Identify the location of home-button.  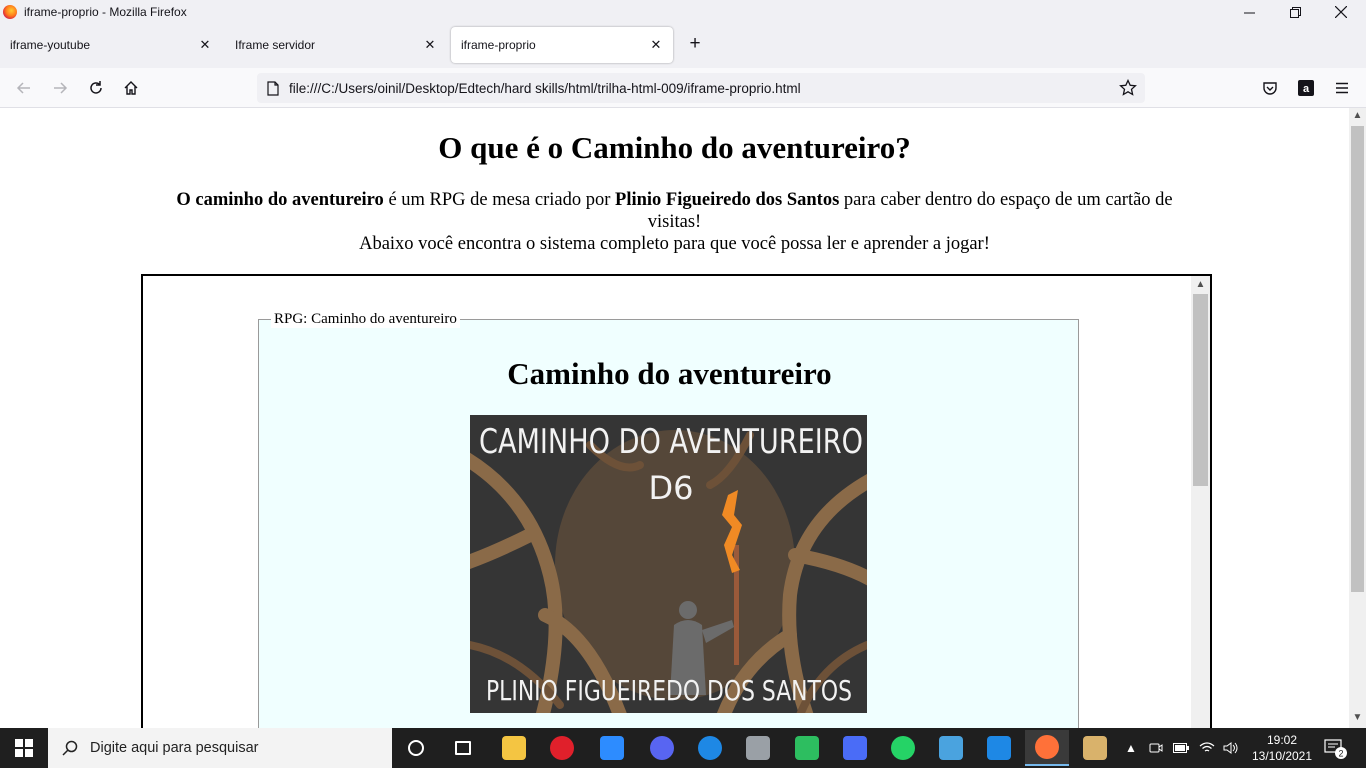
(131, 88).